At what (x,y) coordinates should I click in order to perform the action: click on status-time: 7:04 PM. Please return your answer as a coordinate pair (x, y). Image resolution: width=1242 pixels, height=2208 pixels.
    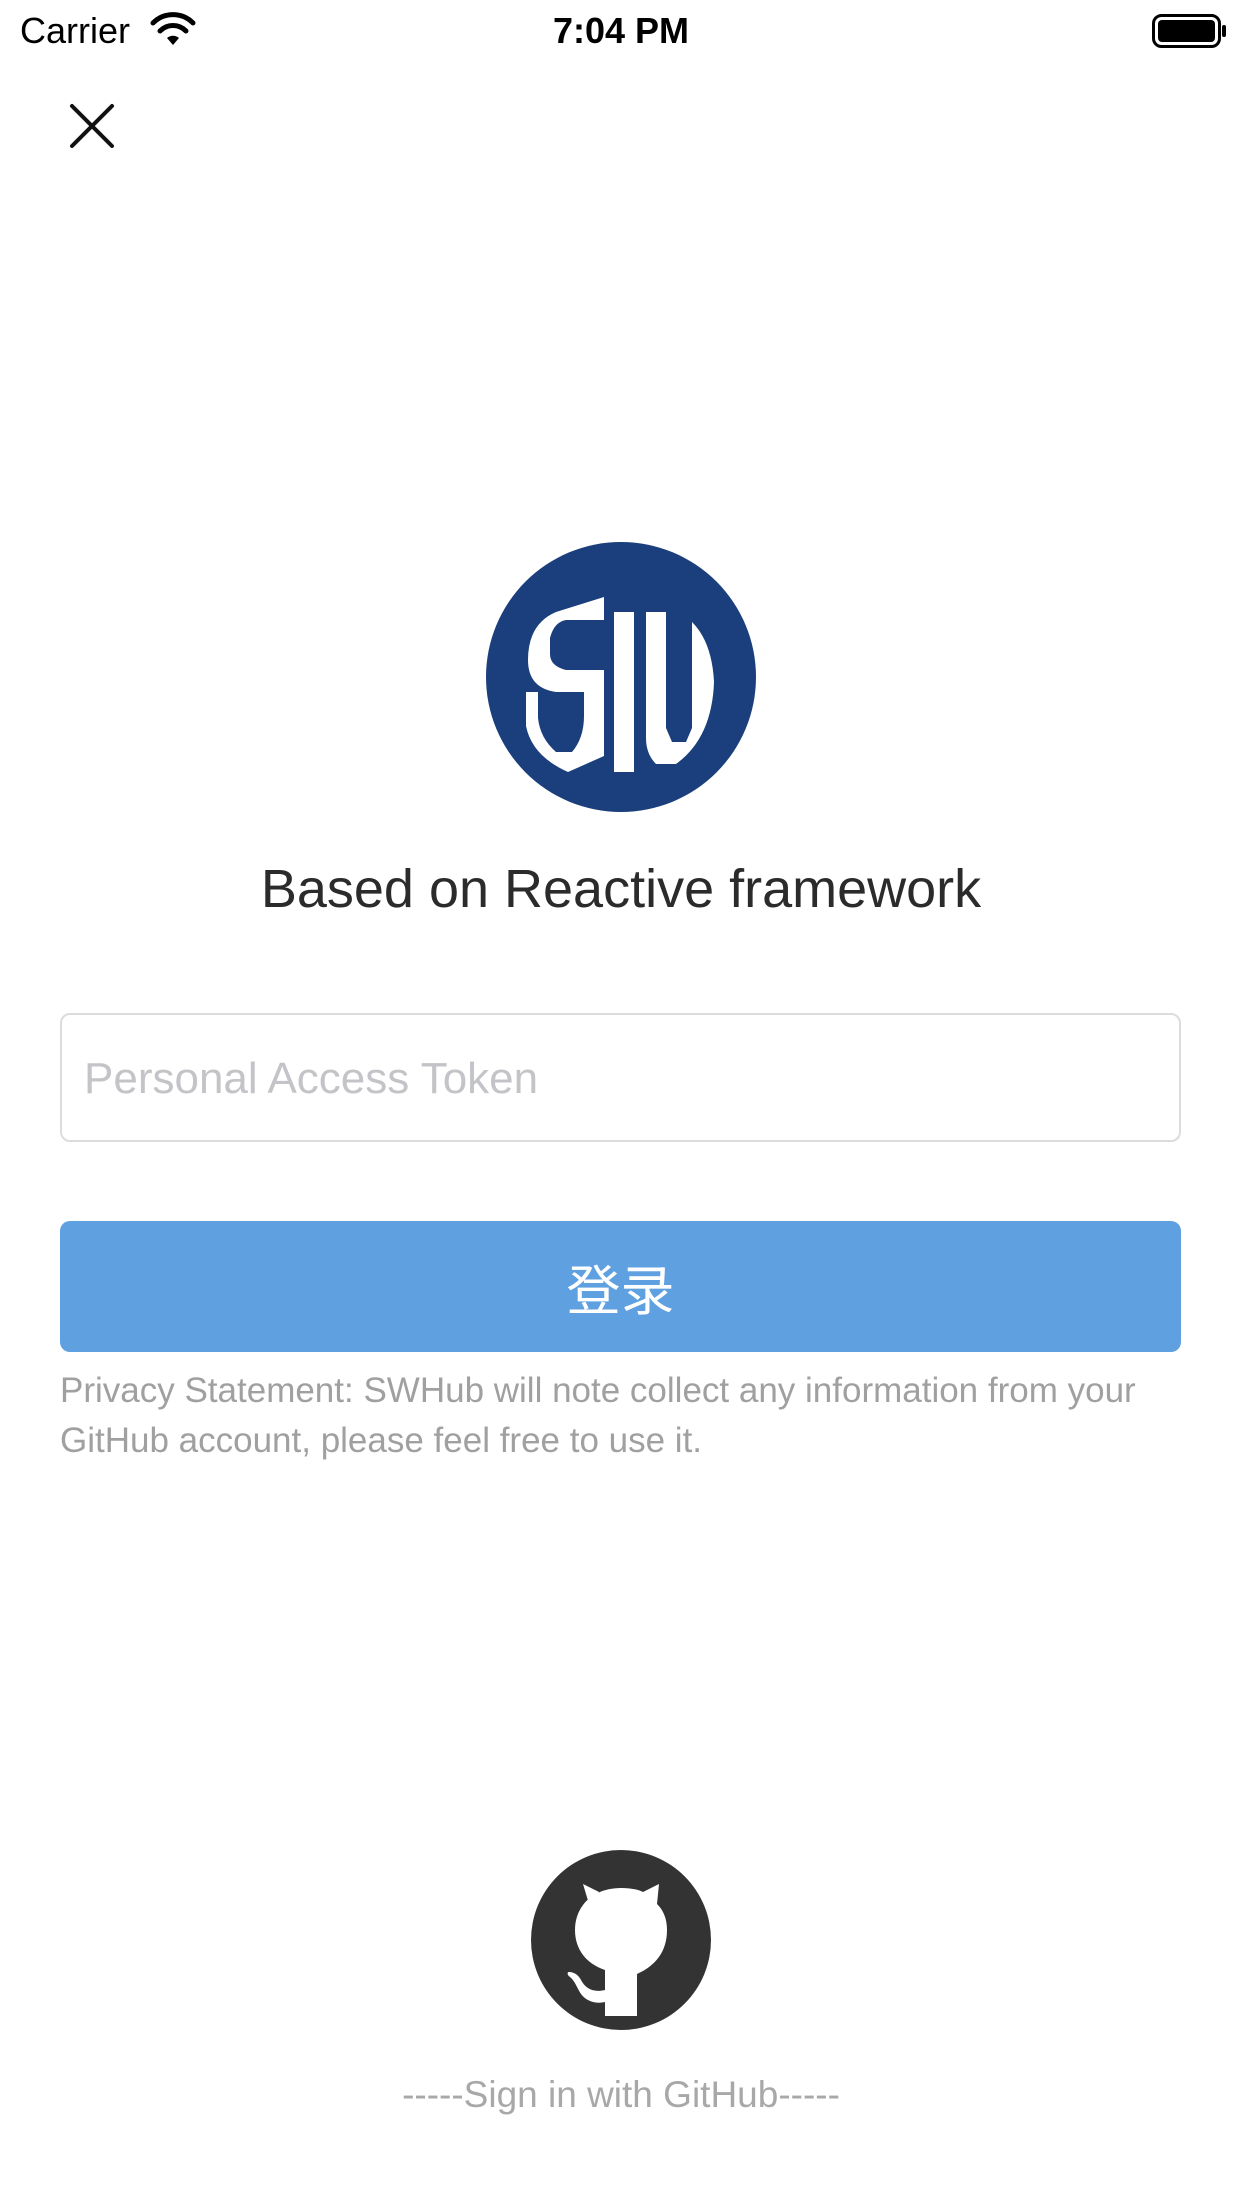
    Looking at the image, I should click on (621, 30).